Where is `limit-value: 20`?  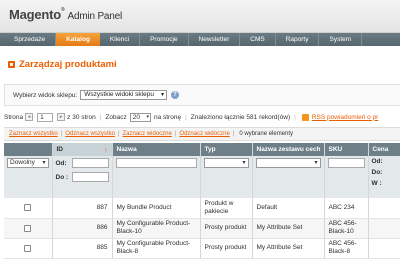
limit-value: 20 is located at coordinates (136, 117).